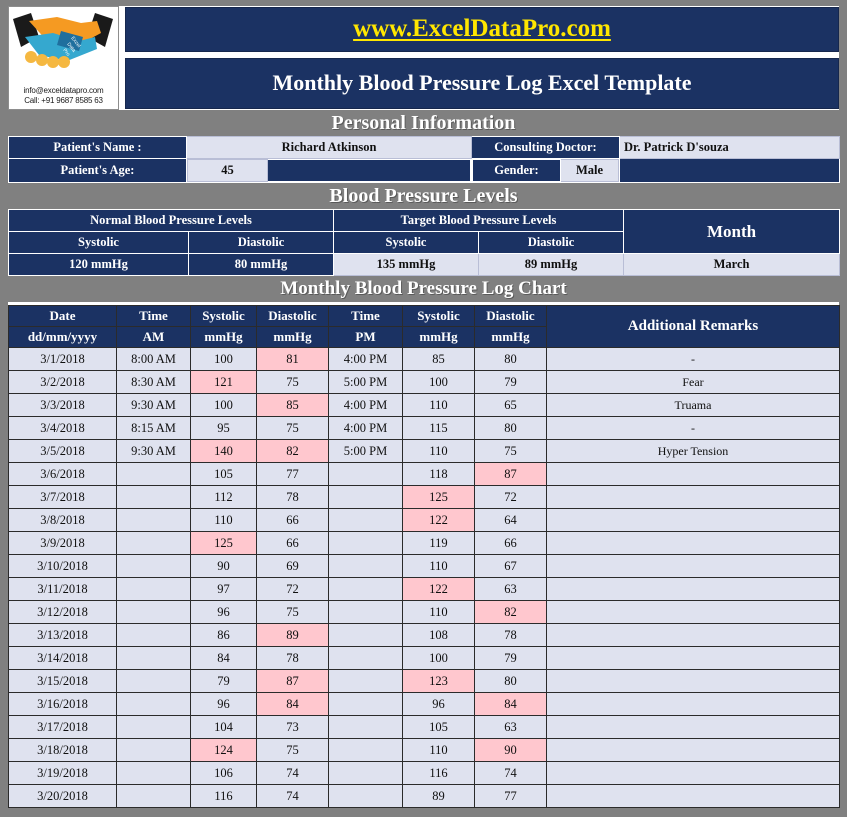 This screenshot has width=847, height=817. Describe the element at coordinates (438, 796) in the screenshot. I see `cell-pm-systolic: 89` at that location.